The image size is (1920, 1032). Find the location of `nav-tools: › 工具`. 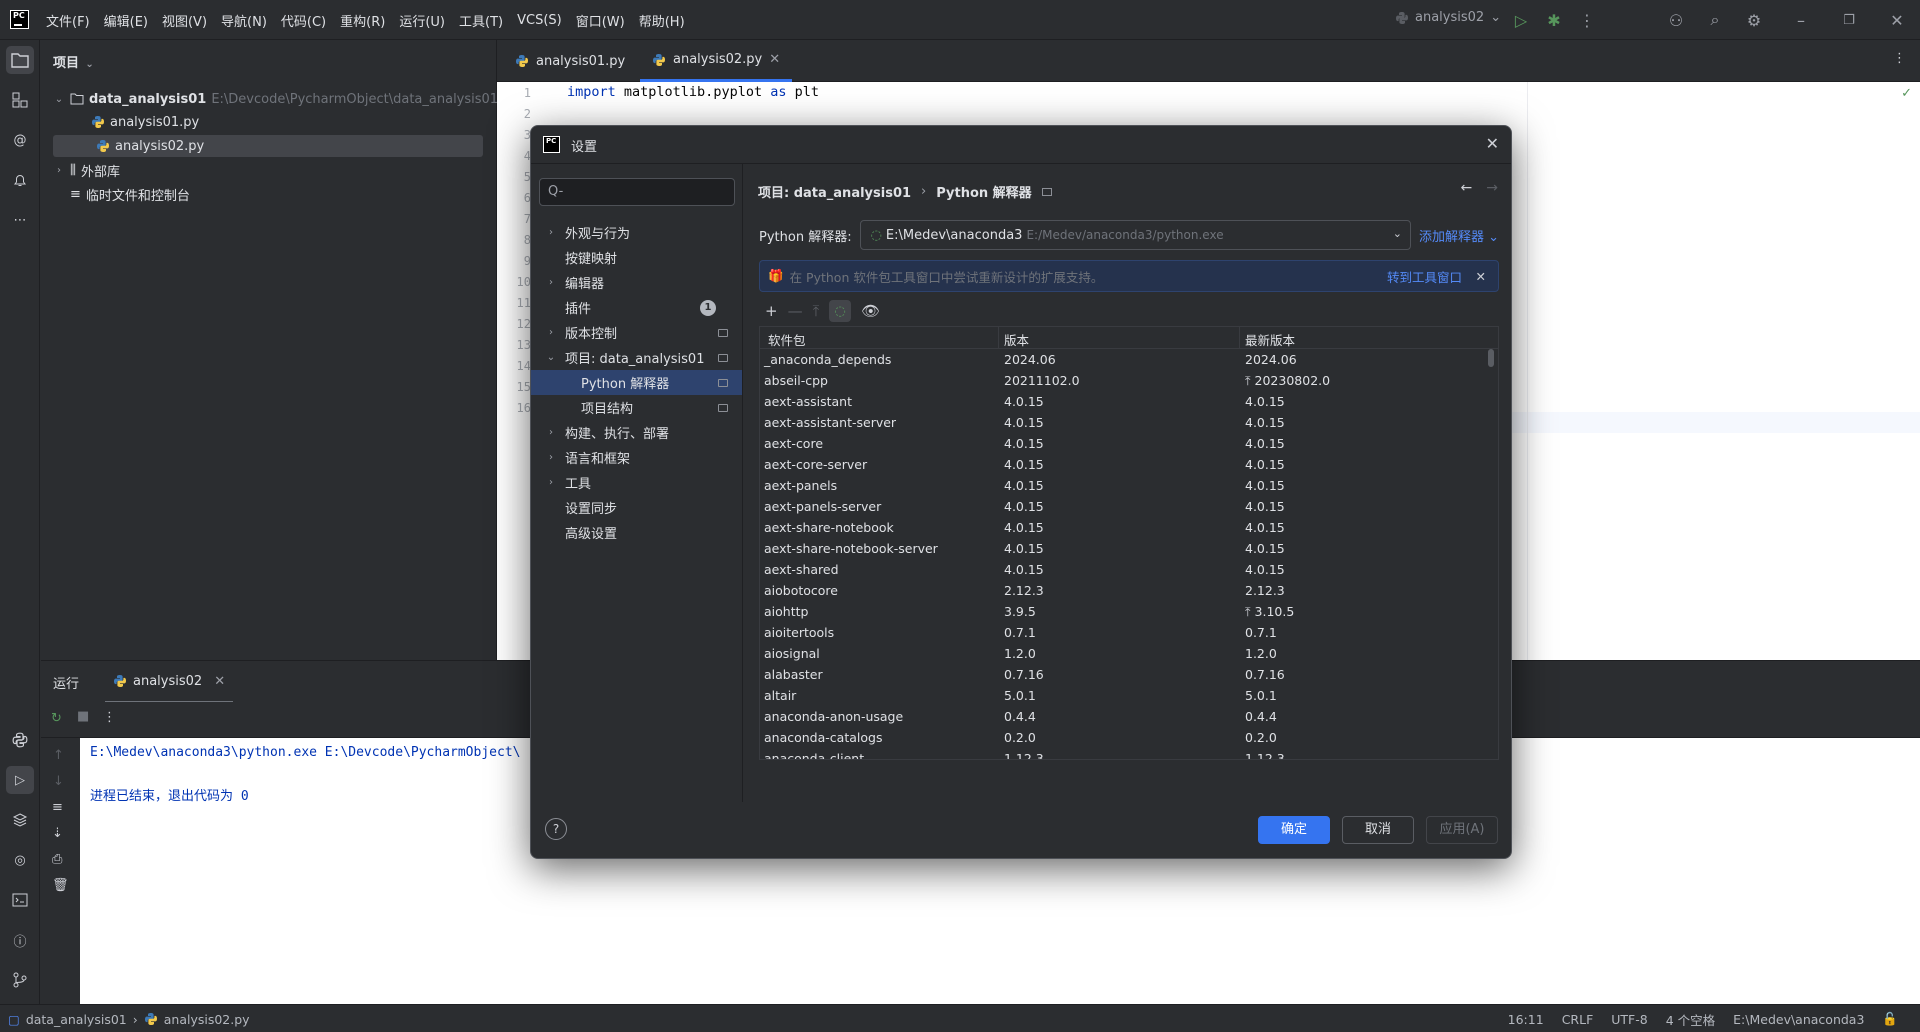

nav-tools: › 工具 is located at coordinates (636, 482).